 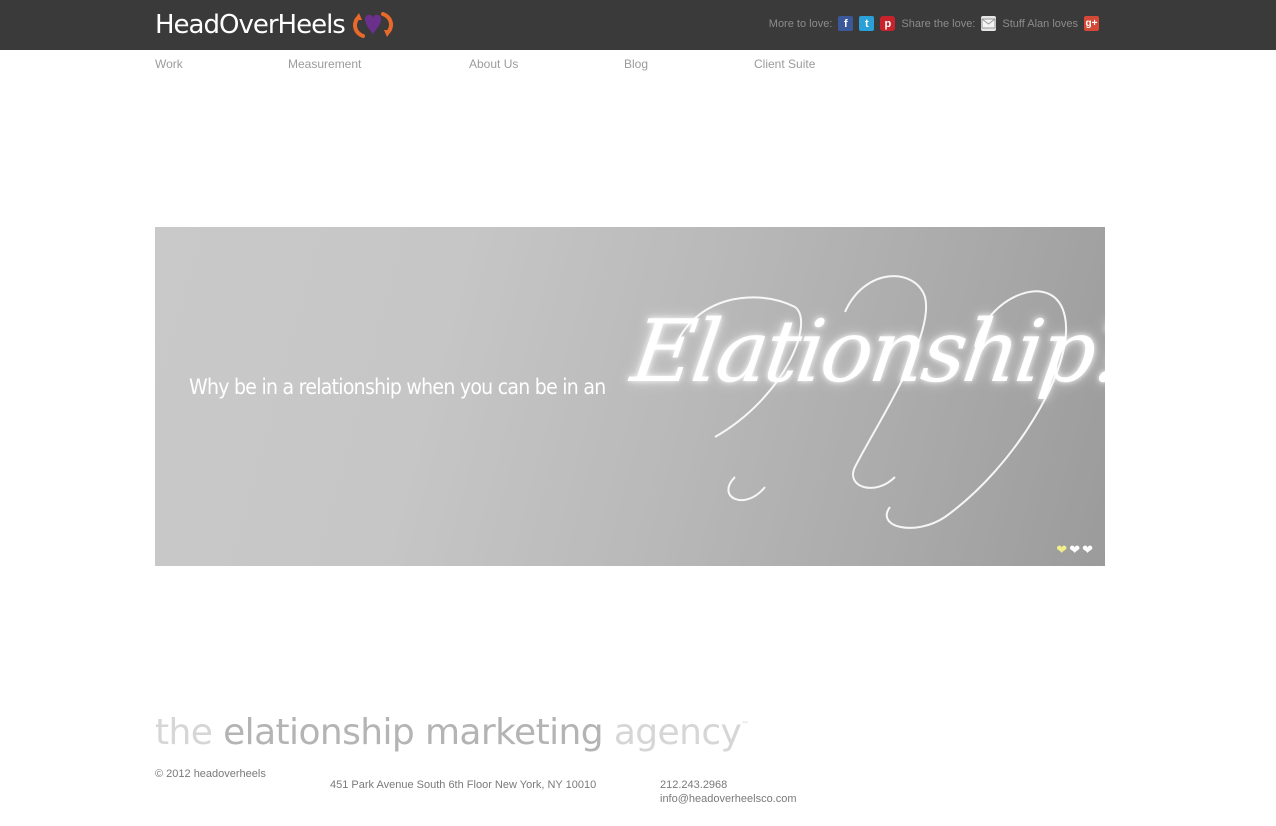 What do you see at coordinates (865, 352) in the screenshot?
I see `hero-script-word: Elationship?` at bounding box center [865, 352].